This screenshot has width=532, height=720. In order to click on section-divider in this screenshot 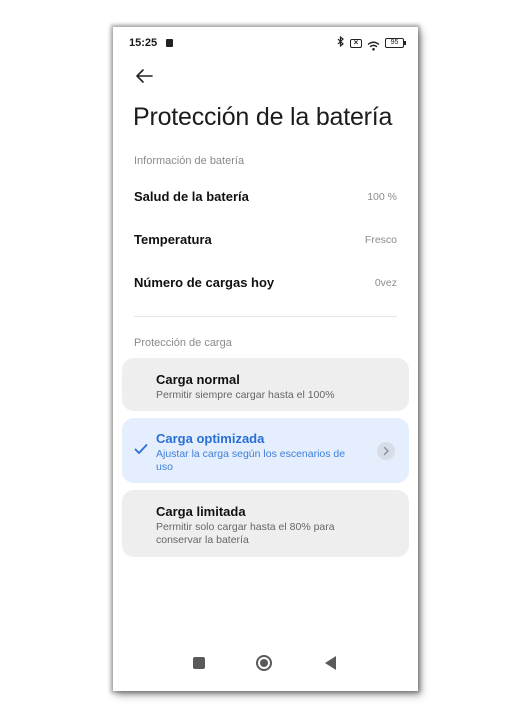, I will do `click(265, 316)`.